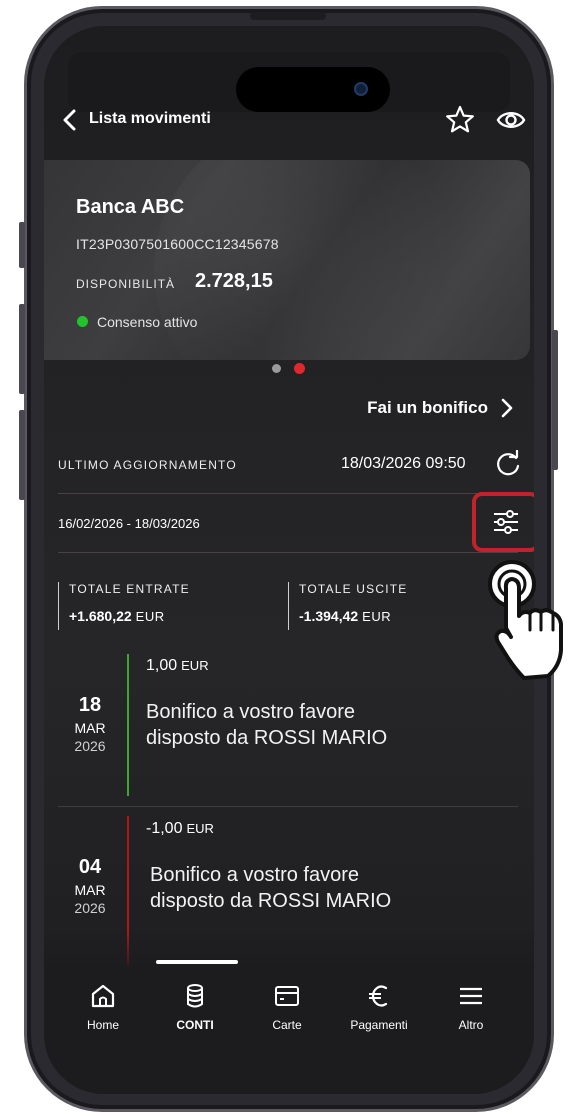 Image resolution: width=576 pixels, height=1117 pixels. I want to click on transaction-amount: 1,00 EUR, so click(177, 666).